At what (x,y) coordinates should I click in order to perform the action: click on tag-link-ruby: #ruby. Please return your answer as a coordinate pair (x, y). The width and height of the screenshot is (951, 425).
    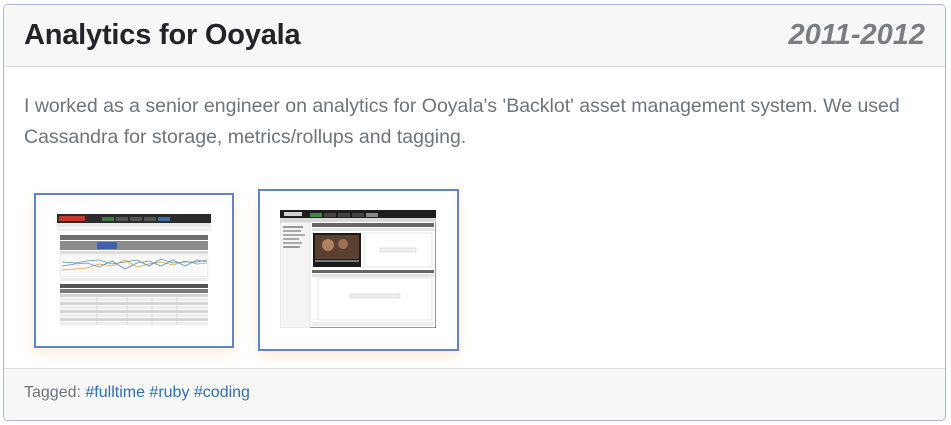
    Looking at the image, I should click on (169, 392).